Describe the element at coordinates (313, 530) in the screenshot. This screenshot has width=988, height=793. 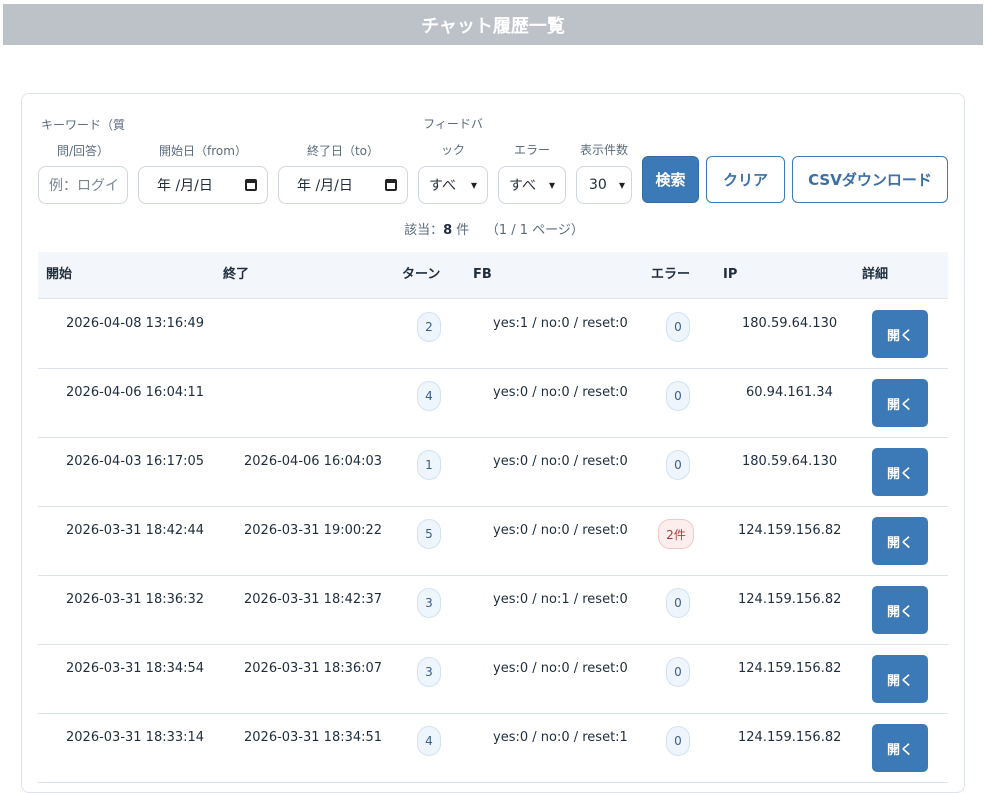
I see `end-time: 2026-03-31 19:00:22` at that location.